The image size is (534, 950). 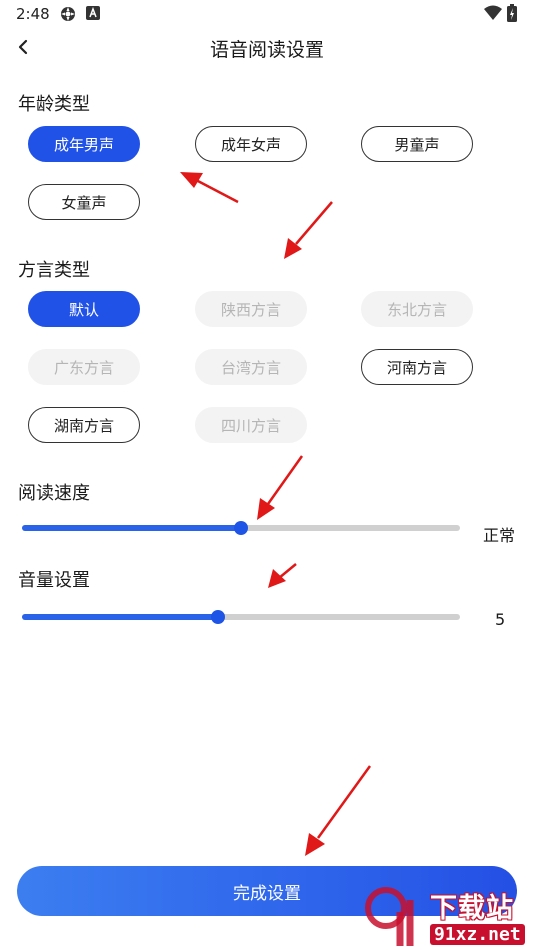 What do you see at coordinates (84, 309) in the screenshot?
I see `dialect-option-default: 默认` at bounding box center [84, 309].